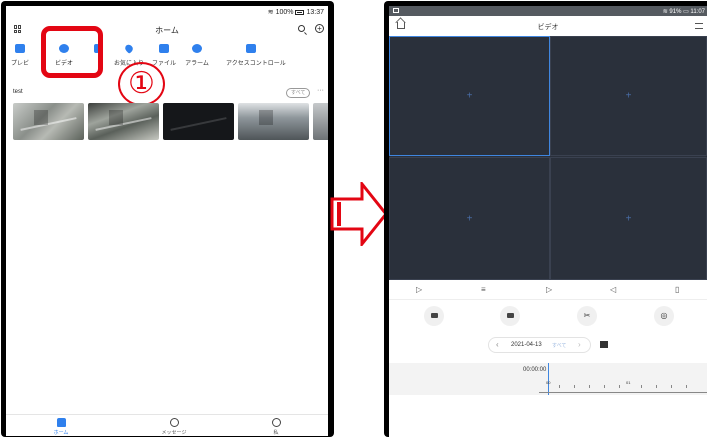  What do you see at coordinates (129, 48) in the screenshot?
I see `heart-icon` at bounding box center [129, 48].